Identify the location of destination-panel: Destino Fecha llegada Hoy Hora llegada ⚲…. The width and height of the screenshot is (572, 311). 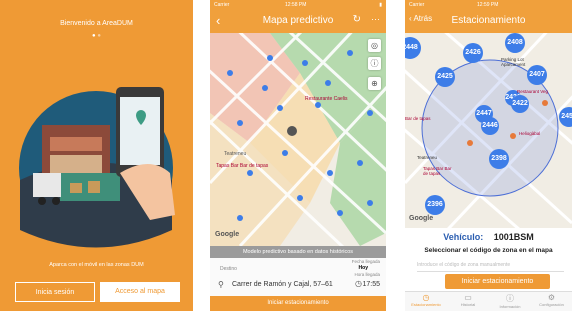
(298, 277).